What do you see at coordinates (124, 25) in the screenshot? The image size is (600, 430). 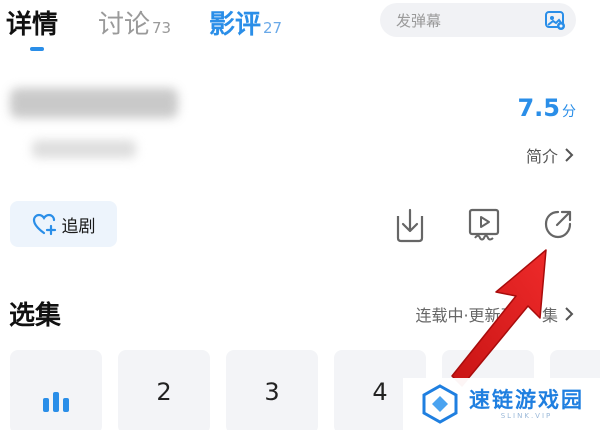 I see `tab-discuss-label: 讨论` at bounding box center [124, 25].